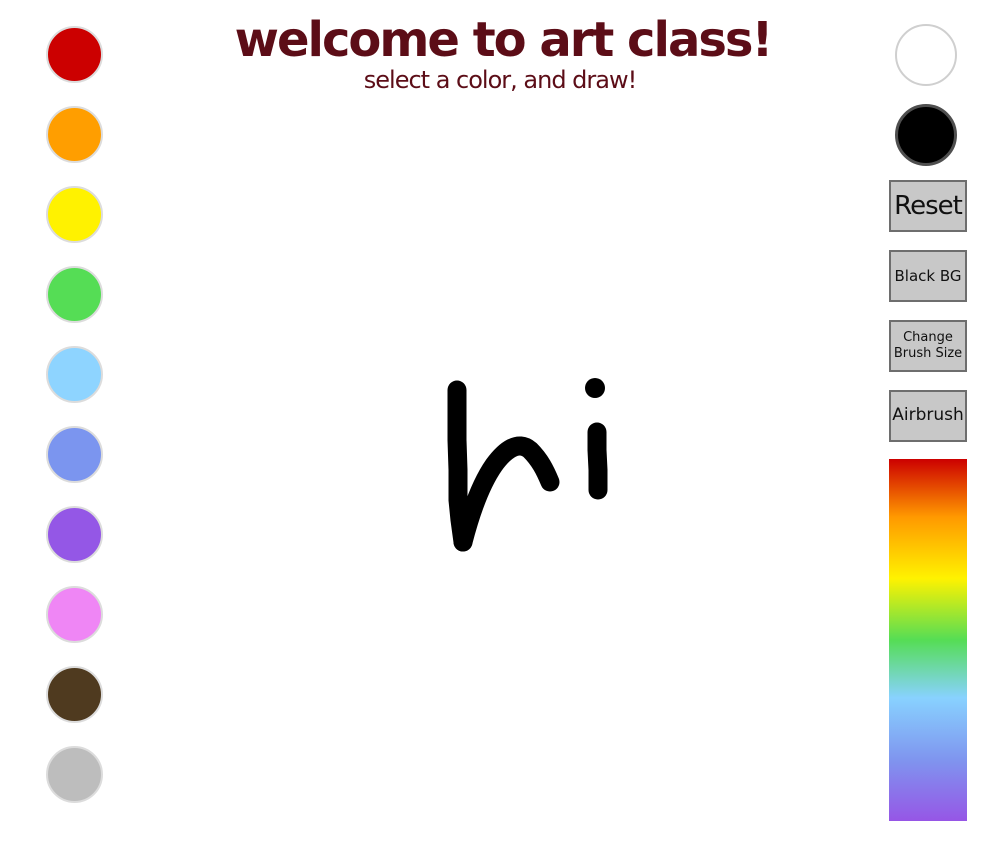 This screenshot has height=850, width=1000. I want to click on color-swatch-orange, so click(74, 134).